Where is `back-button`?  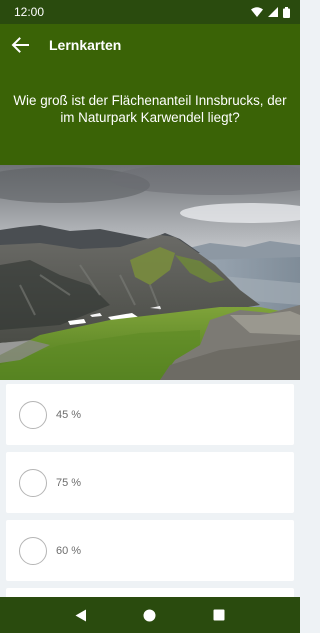
back-button is located at coordinates (21, 45).